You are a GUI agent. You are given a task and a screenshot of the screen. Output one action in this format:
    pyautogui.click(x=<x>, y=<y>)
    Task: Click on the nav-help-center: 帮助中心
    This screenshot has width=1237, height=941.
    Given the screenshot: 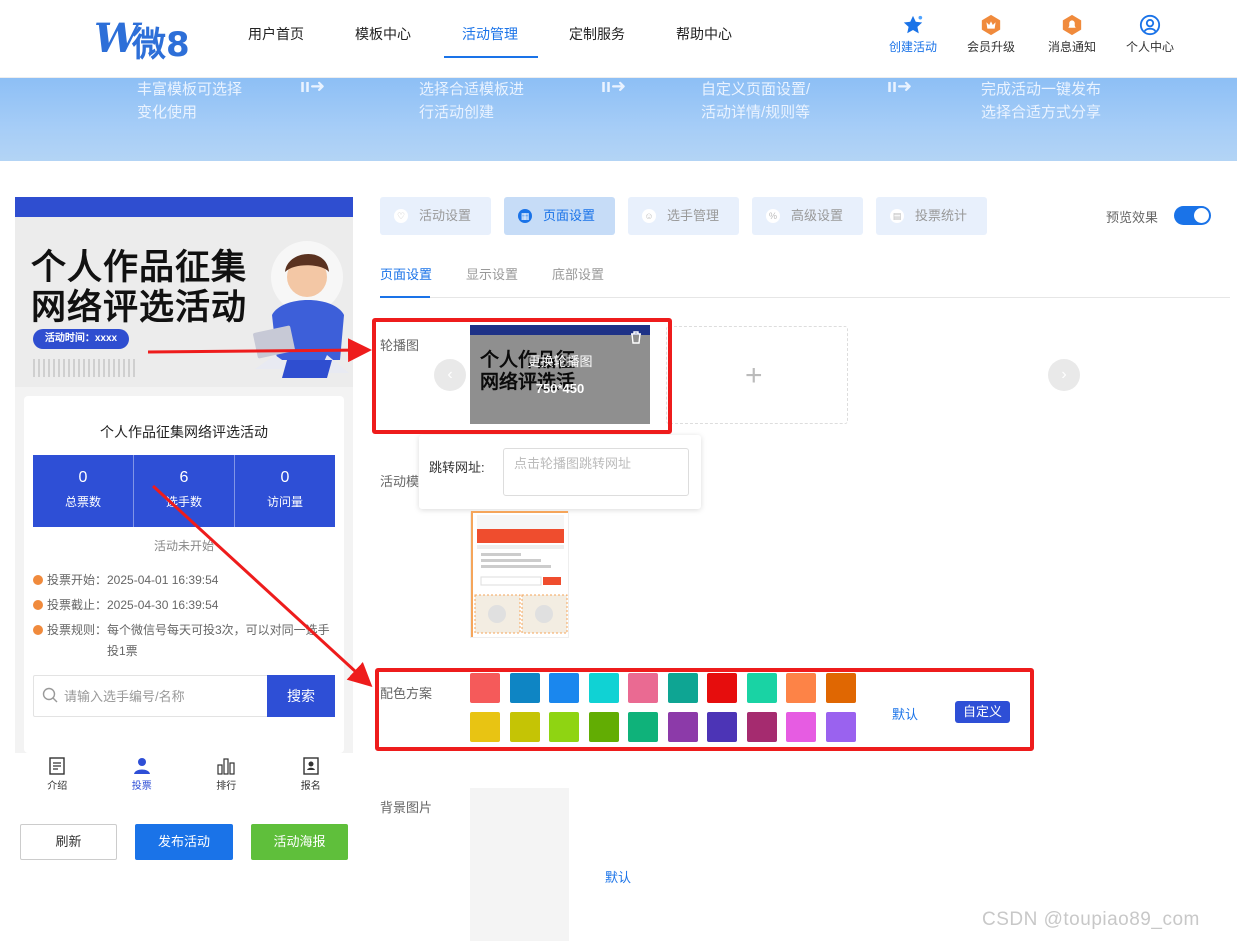 What is the action you would take?
    pyautogui.click(x=704, y=34)
    